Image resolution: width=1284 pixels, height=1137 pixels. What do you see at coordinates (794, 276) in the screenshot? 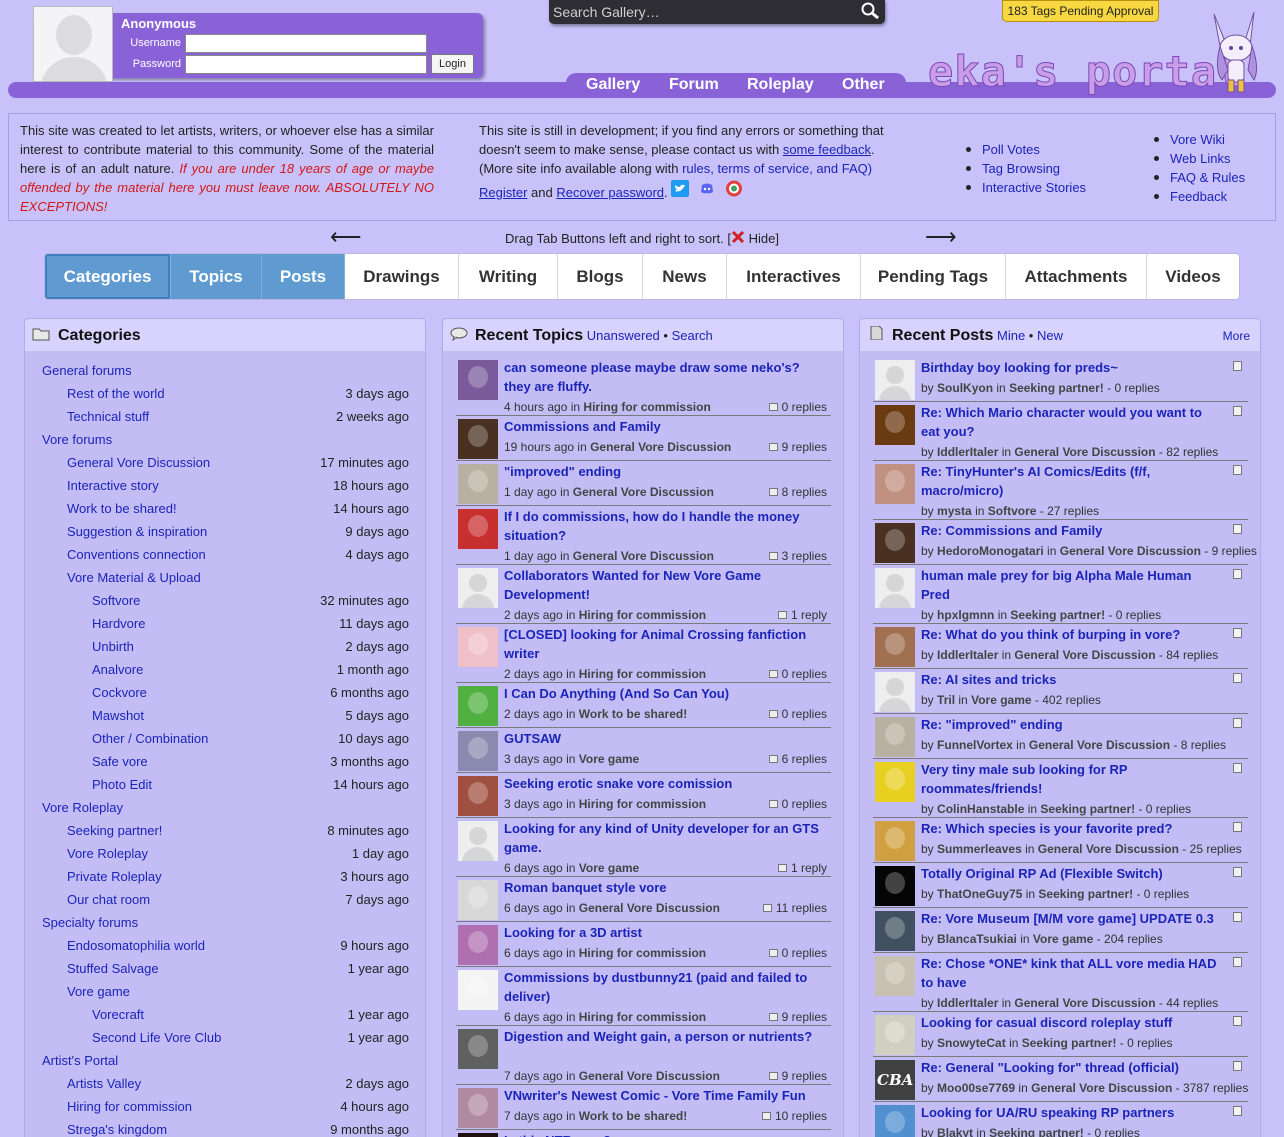
I see `tab-interactives: Interactives` at bounding box center [794, 276].